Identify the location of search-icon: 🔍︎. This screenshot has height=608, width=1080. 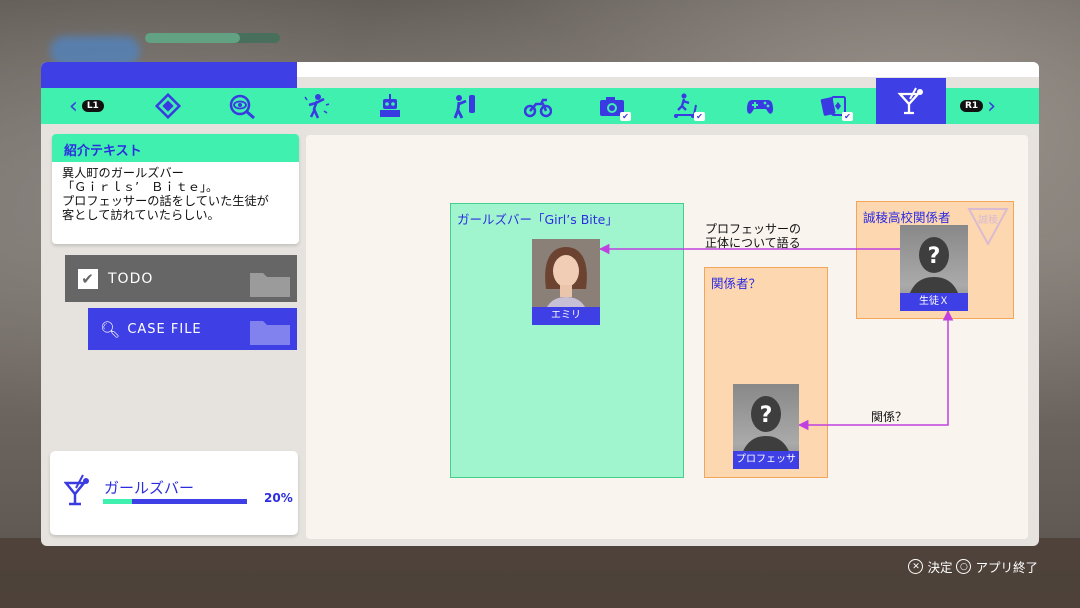
(111, 329).